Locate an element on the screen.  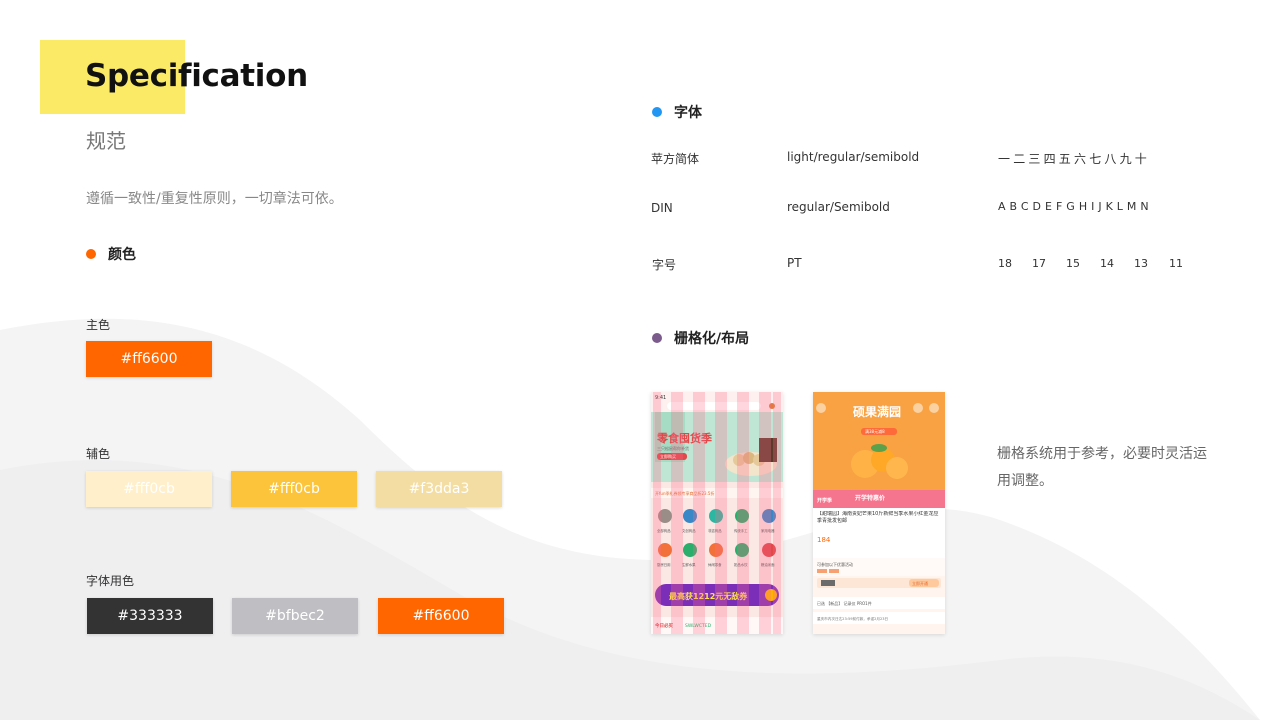
font-row-3-unit: PT is located at coordinates (794, 263).